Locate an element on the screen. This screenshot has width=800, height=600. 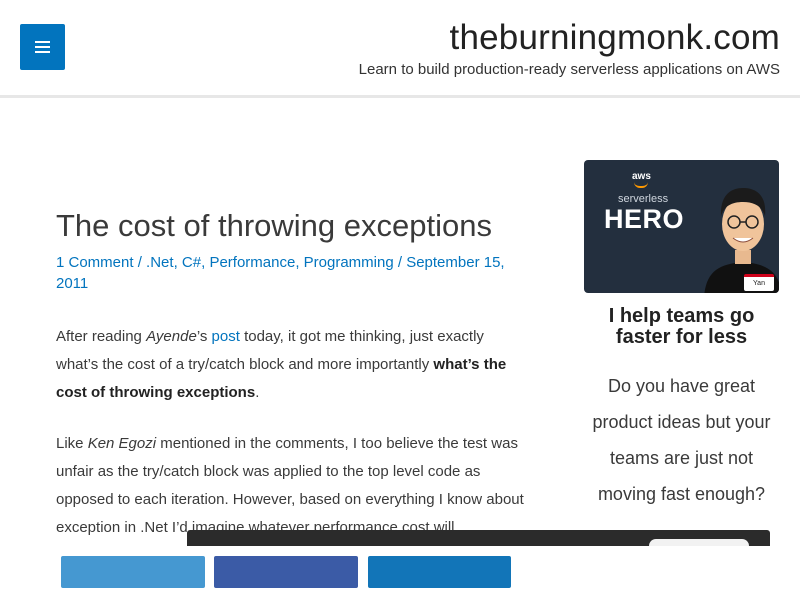
author-name: Ayende is located at coordinates (171, 336).